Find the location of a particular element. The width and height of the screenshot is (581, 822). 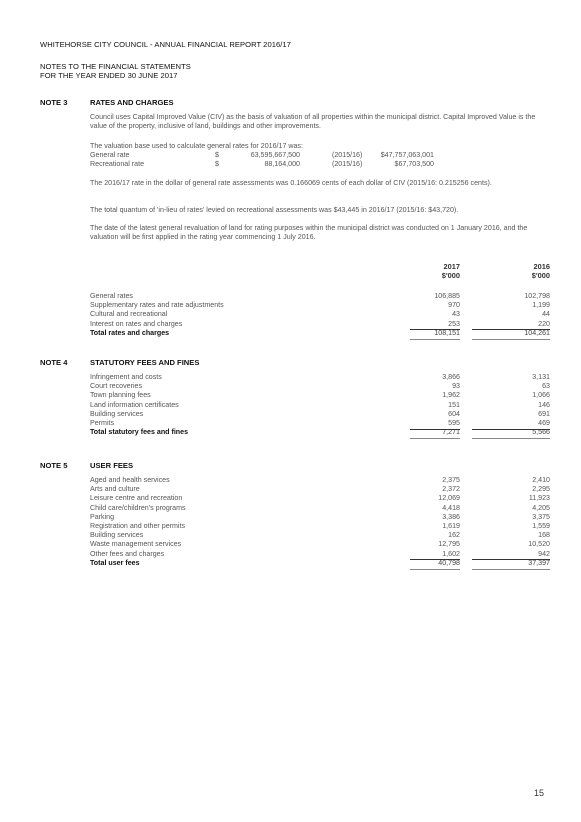

note3-title: RATES AND CHARGES is located at coordinates (132, 102).